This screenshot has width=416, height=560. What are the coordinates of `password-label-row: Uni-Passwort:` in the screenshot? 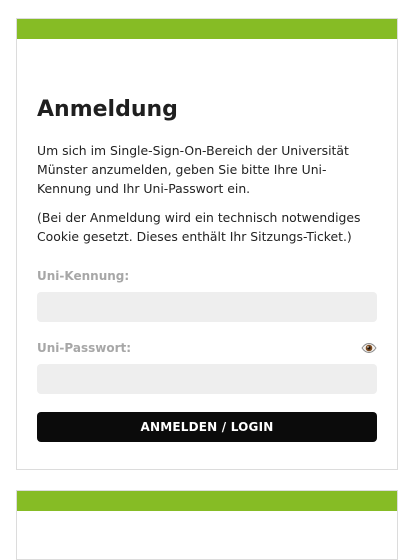 It's located at (207, 348).